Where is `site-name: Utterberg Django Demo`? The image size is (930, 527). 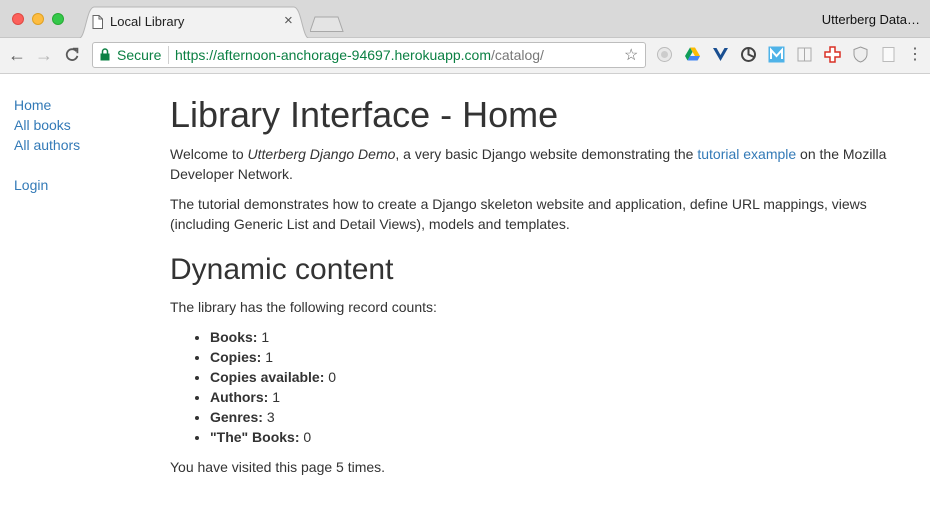
site-name: Utterberg Django Demo is located at coordinates (321, 154).